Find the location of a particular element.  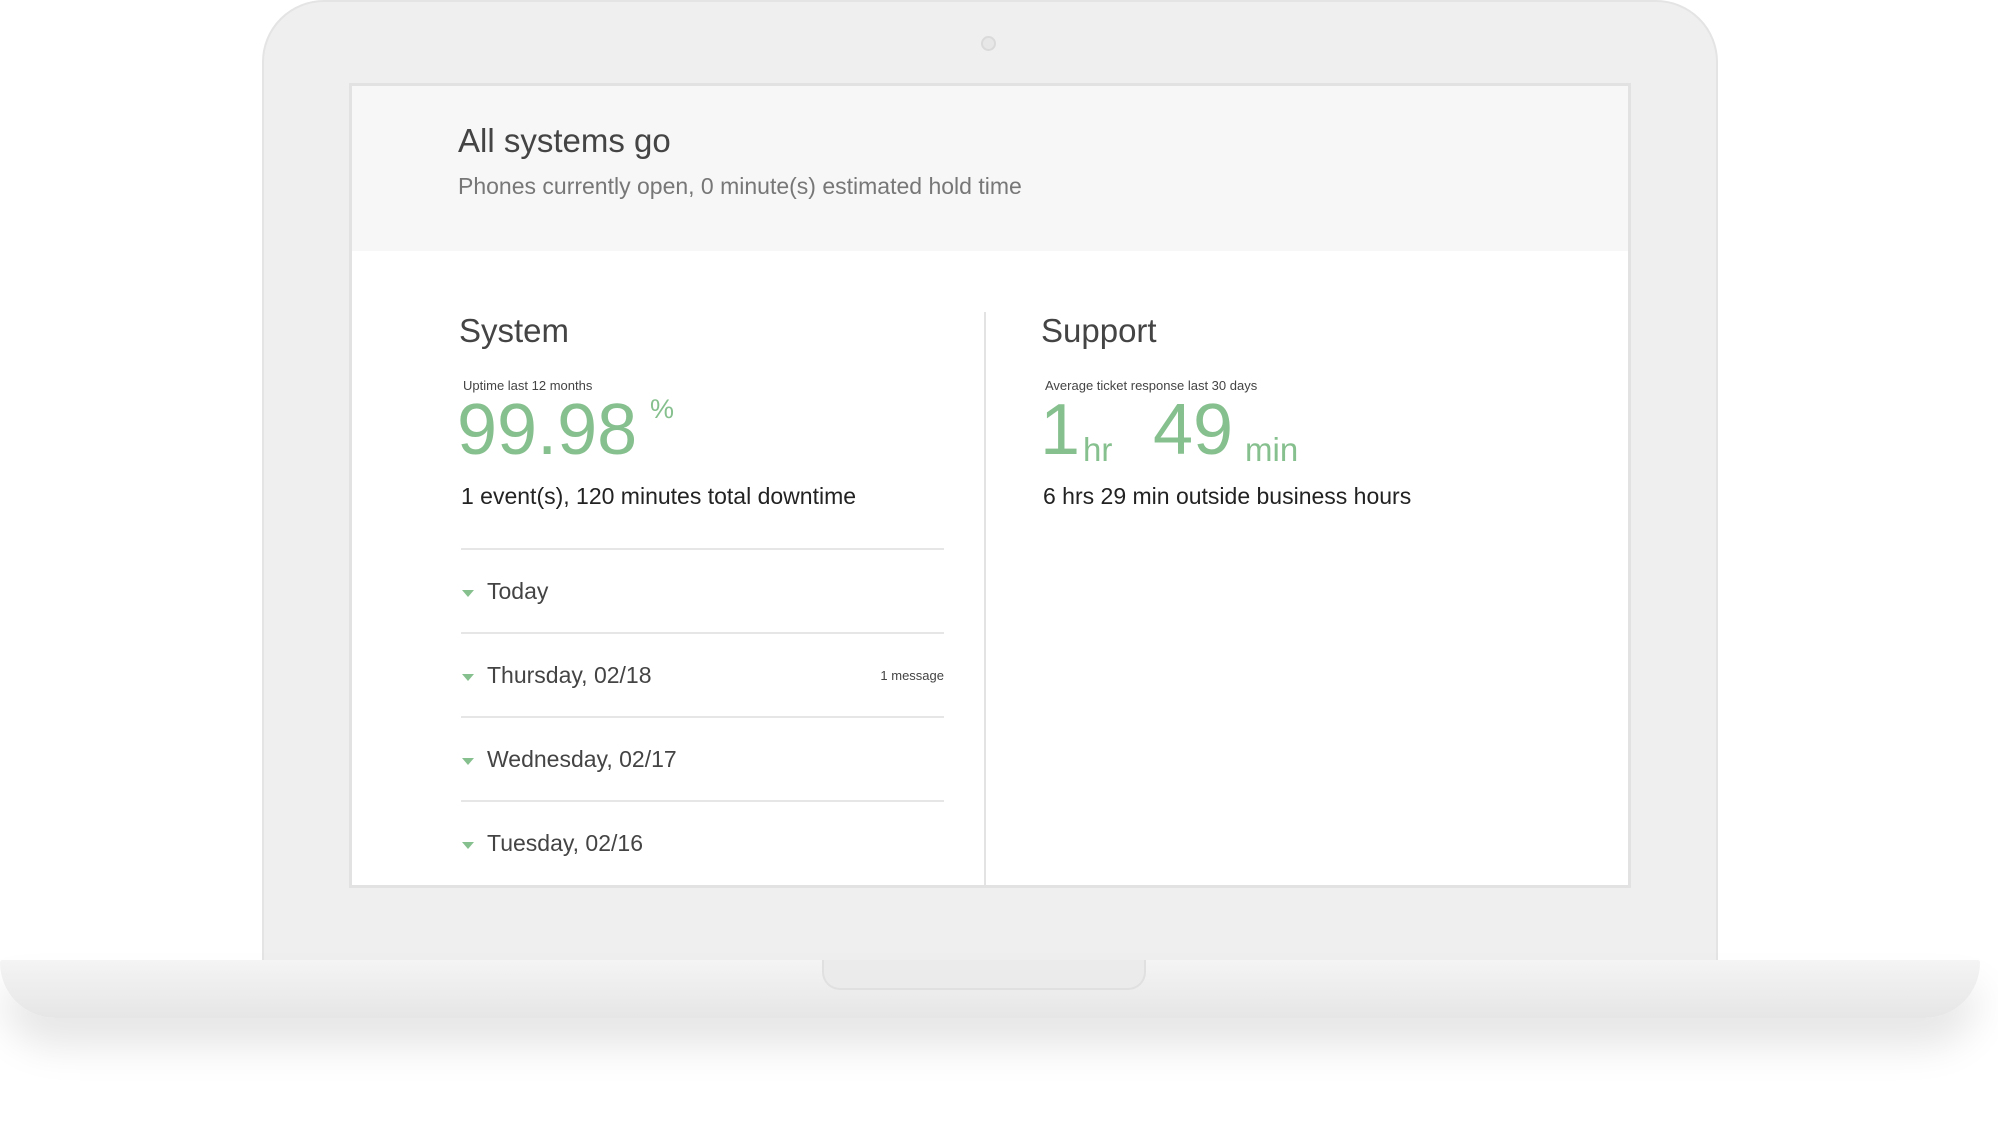

status-title: All systems go is located at coordinates (564, 140).